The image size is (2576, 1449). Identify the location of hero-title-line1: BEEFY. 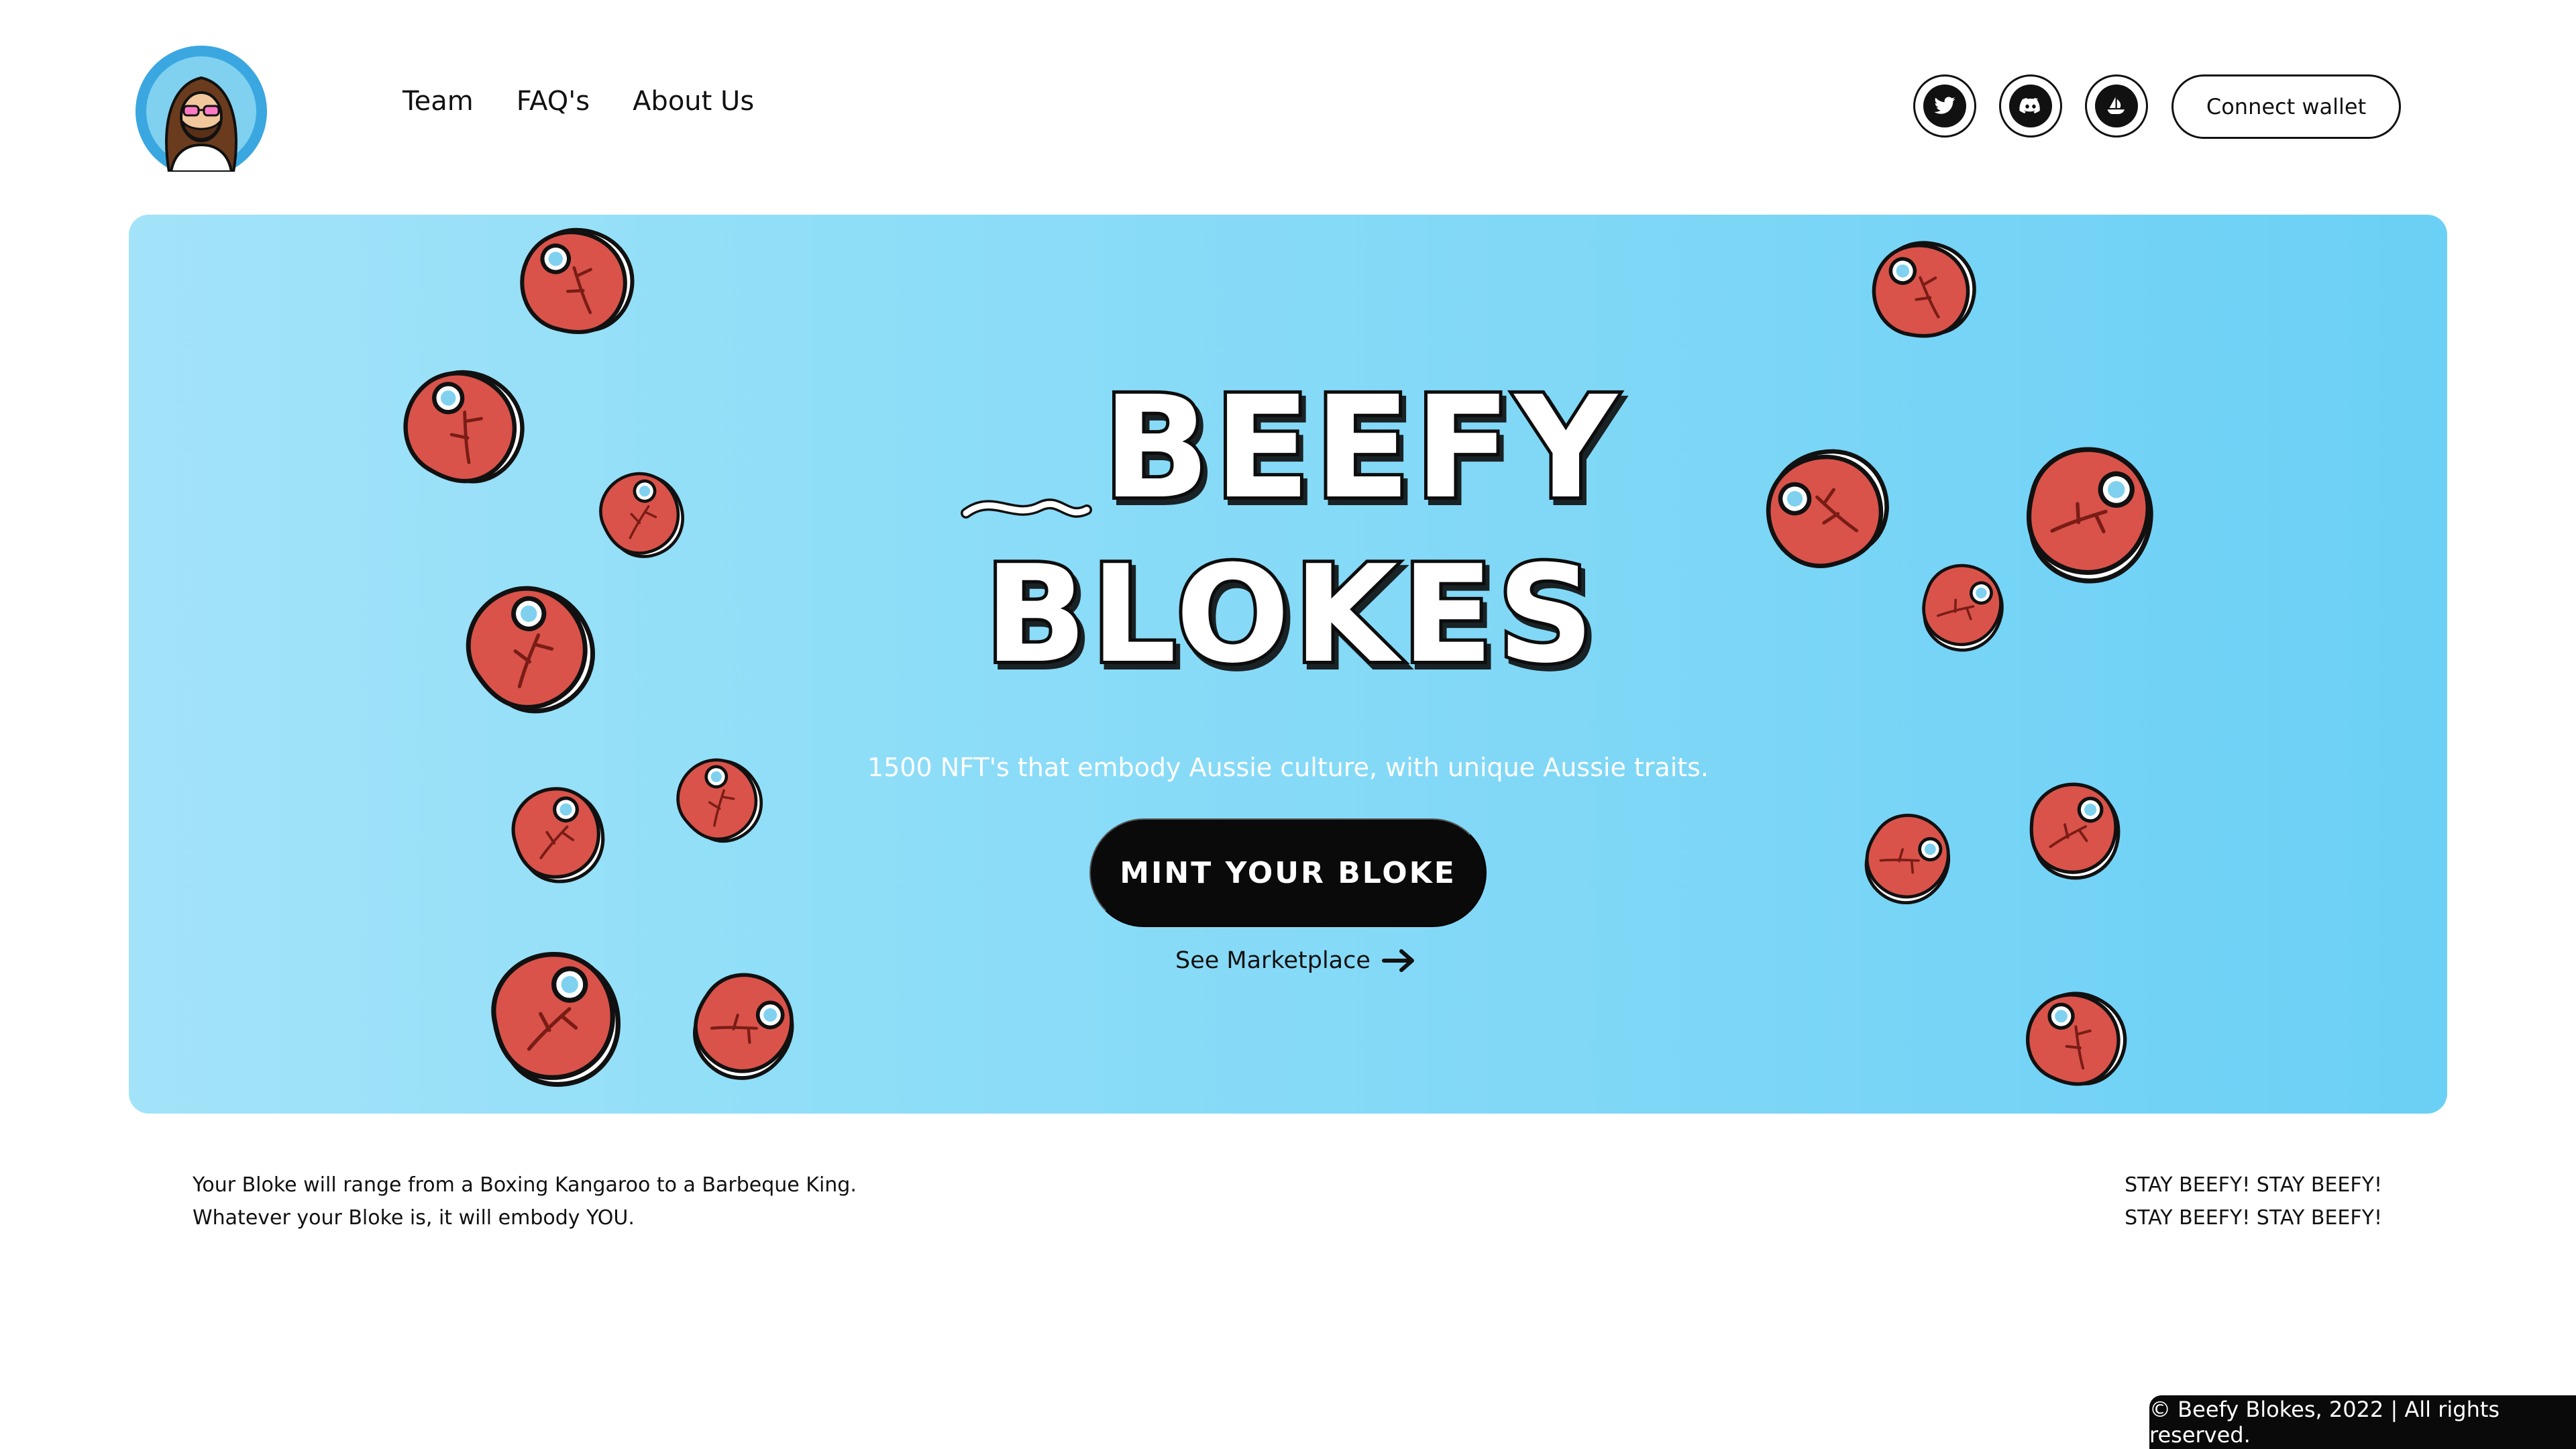
(1362, 448).